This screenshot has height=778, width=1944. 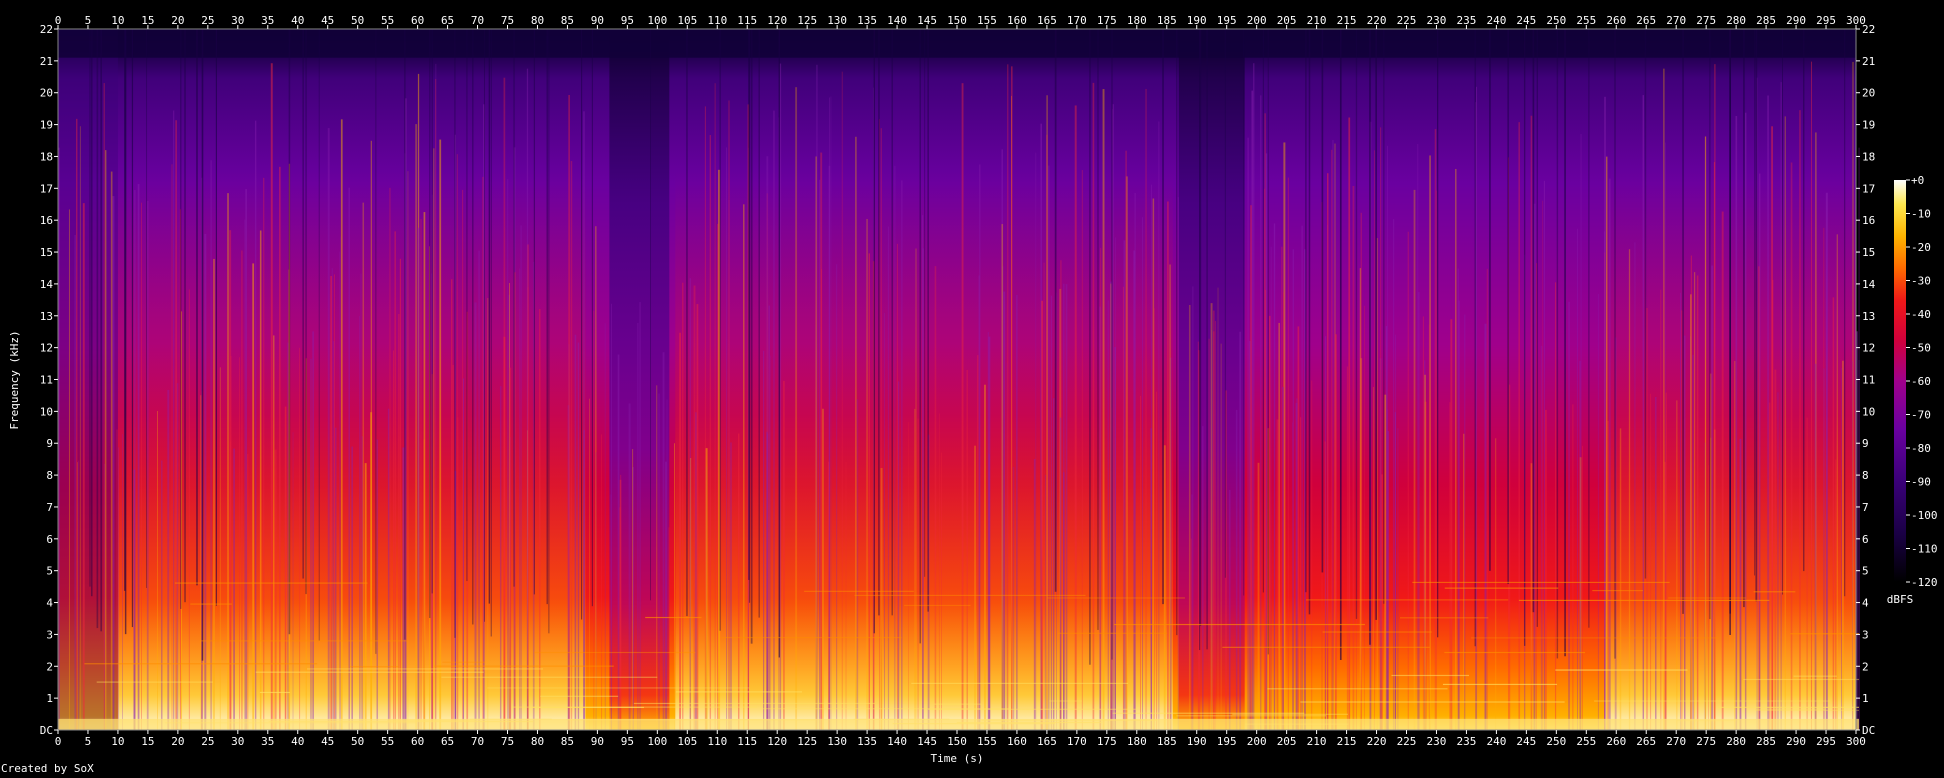 I want to click on y-tick-label: 22, so click(x=46, y=29).